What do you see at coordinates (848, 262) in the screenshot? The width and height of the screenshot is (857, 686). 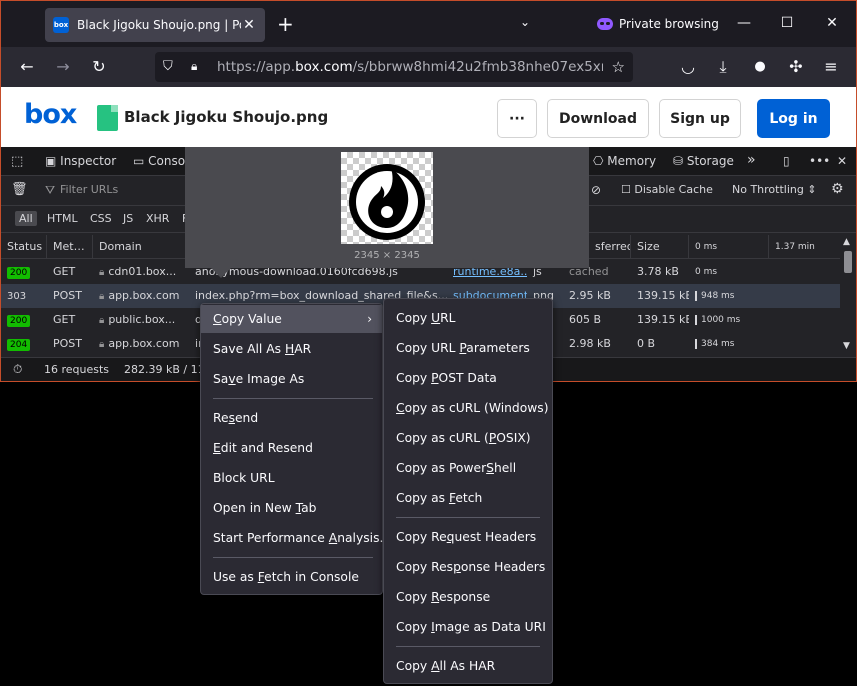 I see `scroll-thumb` at bounding box center [848, 262].